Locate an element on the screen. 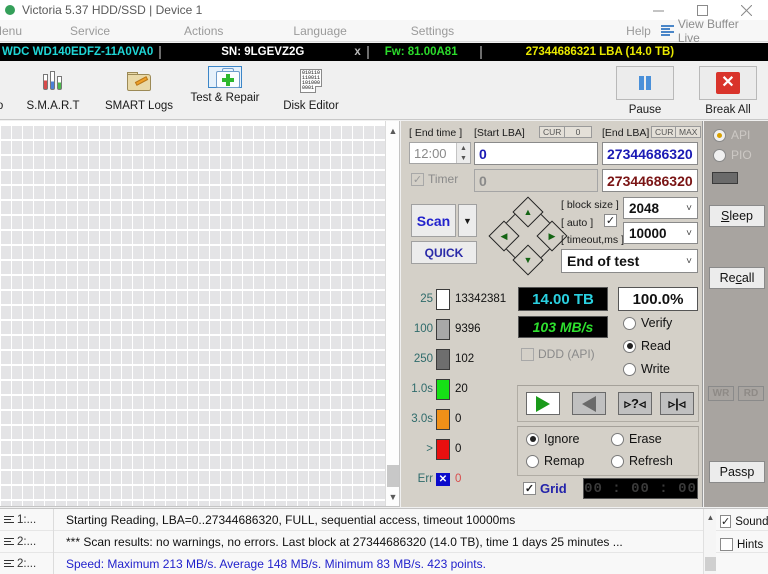 The width and height of the screenshot is (768, 574). device-close-mark: x is located at coordinates (357, 52).